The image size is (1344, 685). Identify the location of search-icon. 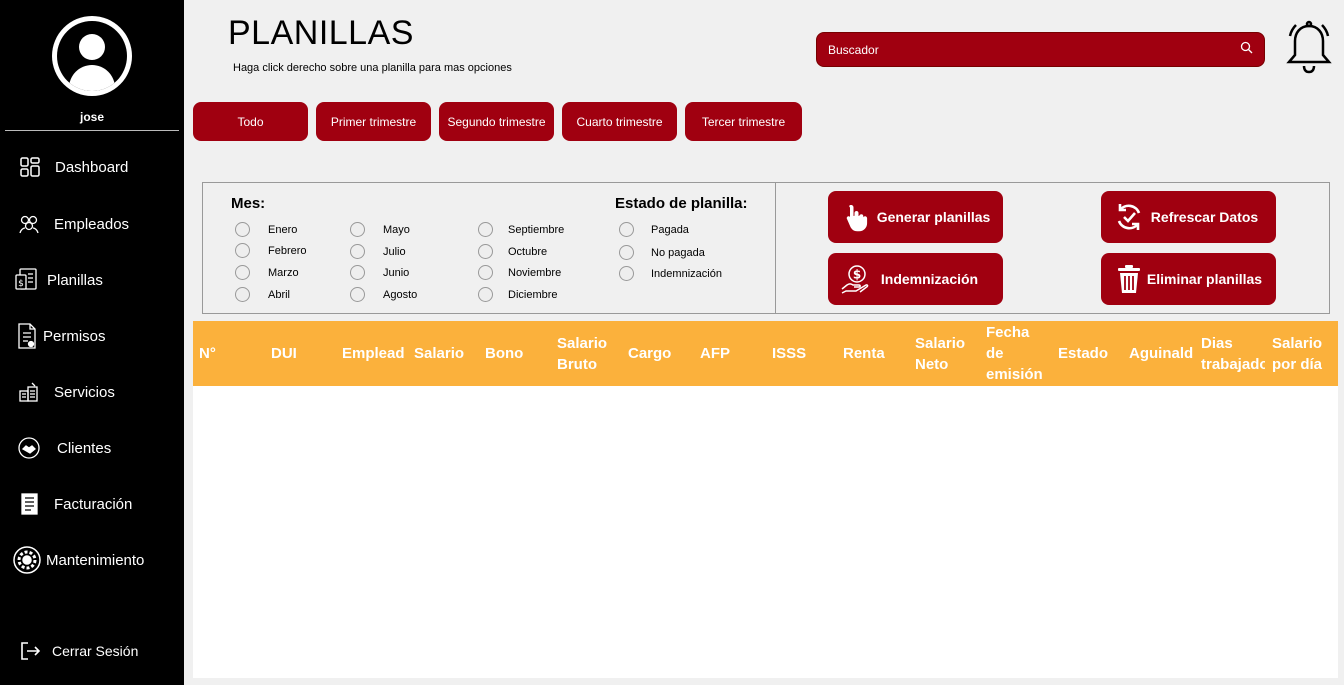
(1246, 50).